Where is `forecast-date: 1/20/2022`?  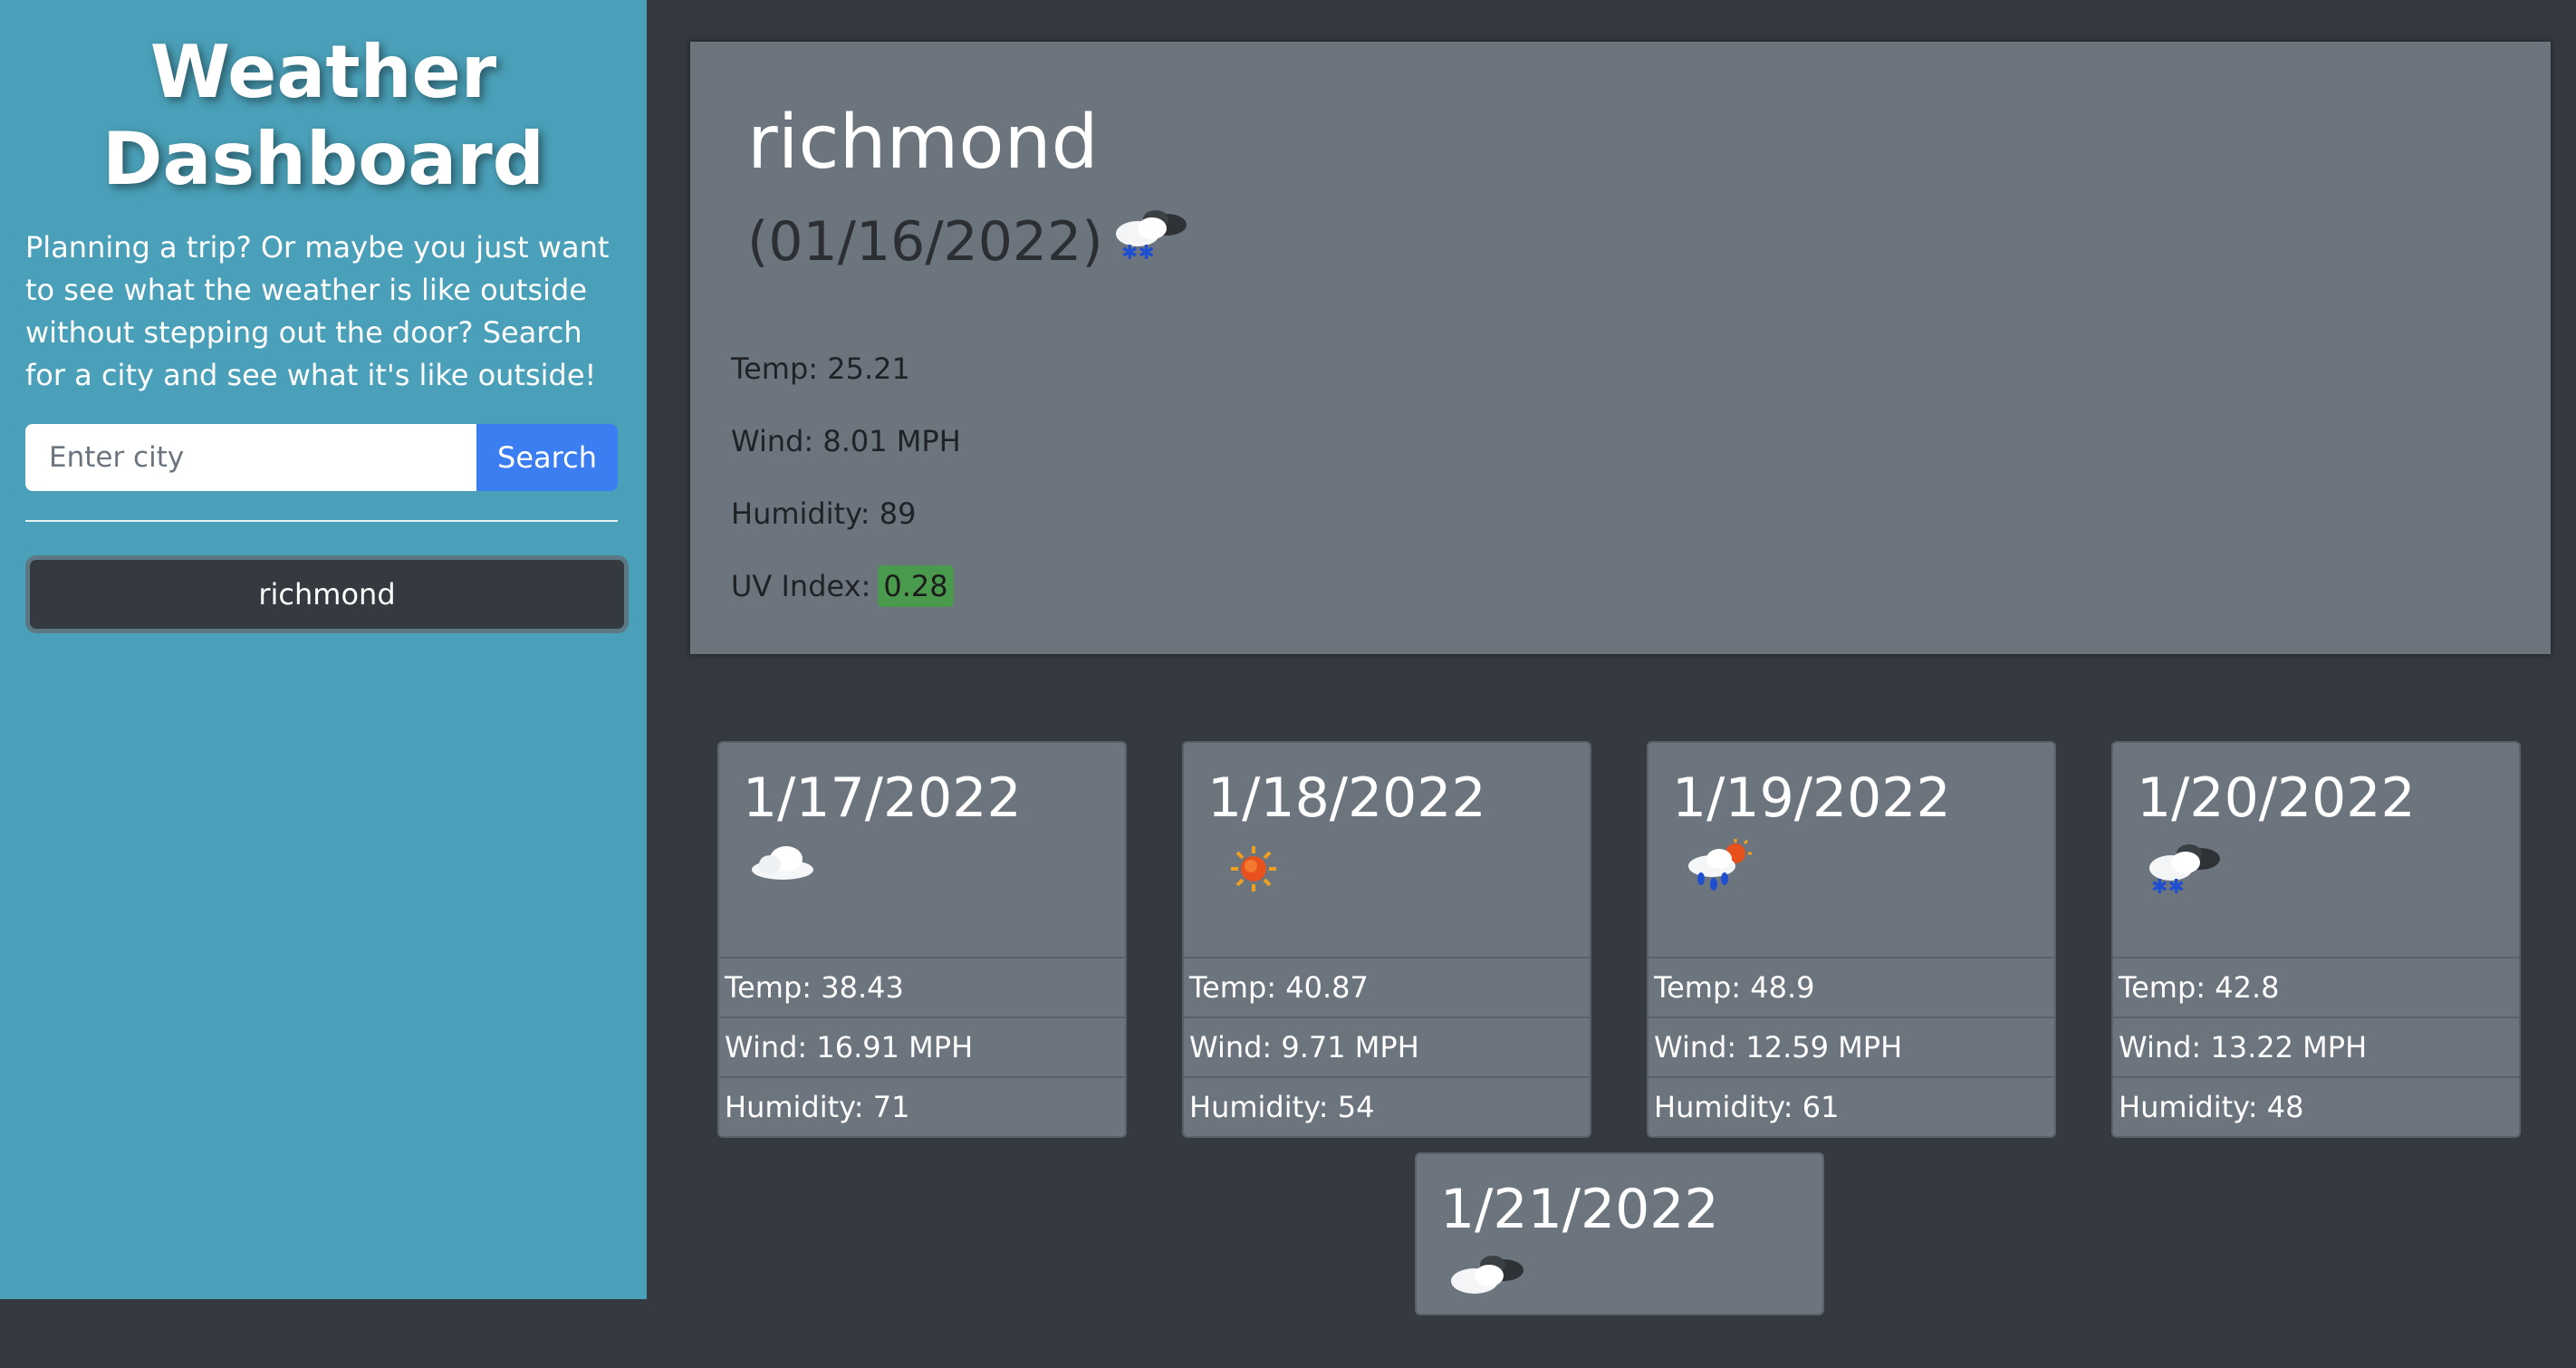 forecast-date: 1/20/2022 is located at coordinates (2276, 798).